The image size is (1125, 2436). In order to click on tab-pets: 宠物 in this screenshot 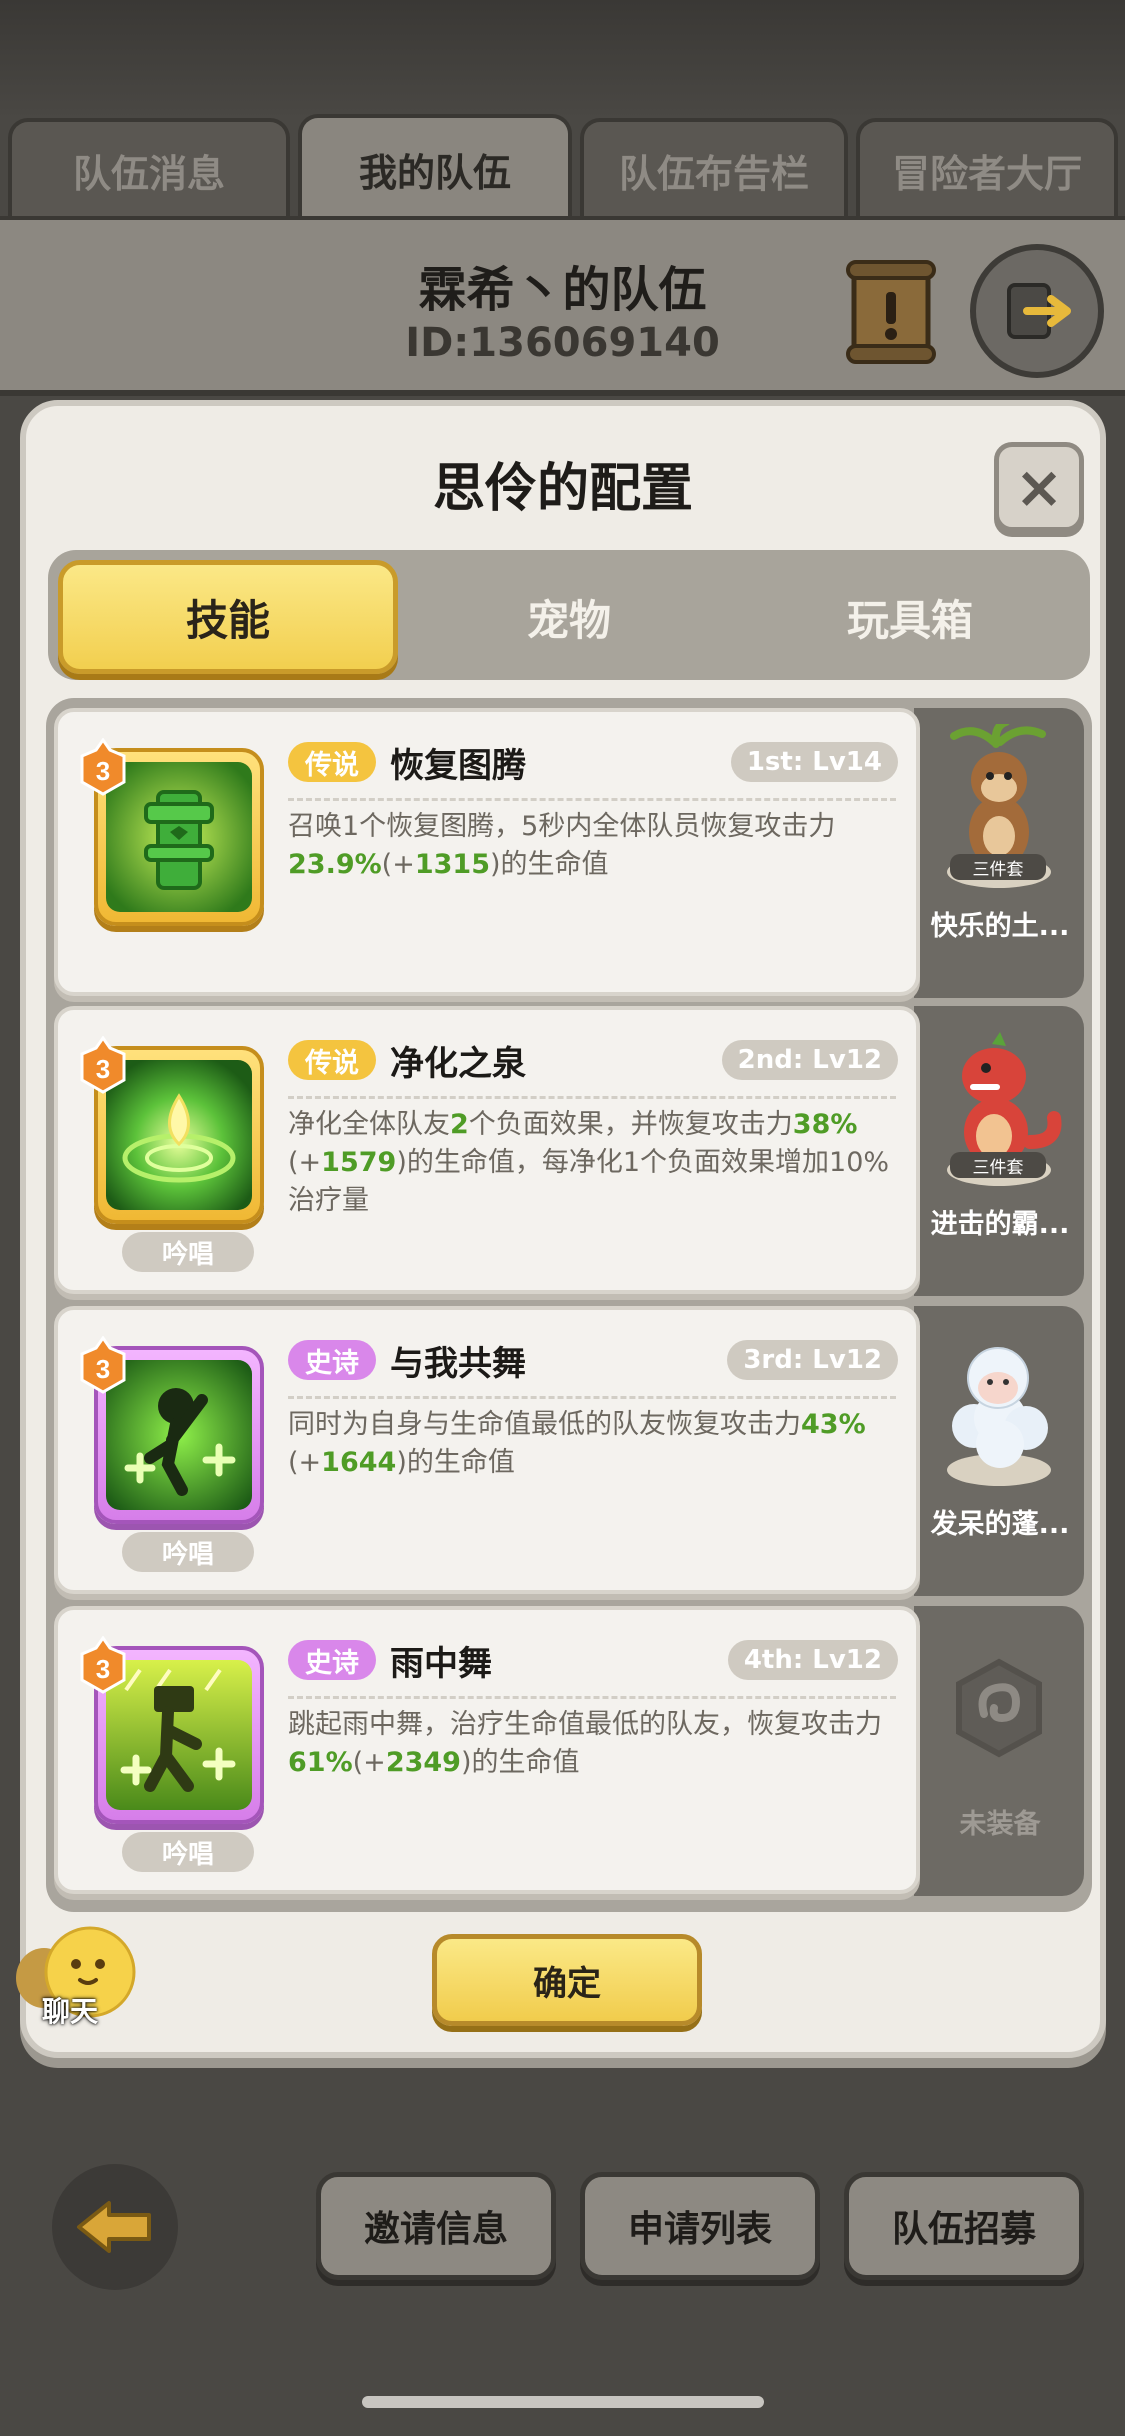, I will do `click(569, 617)`.